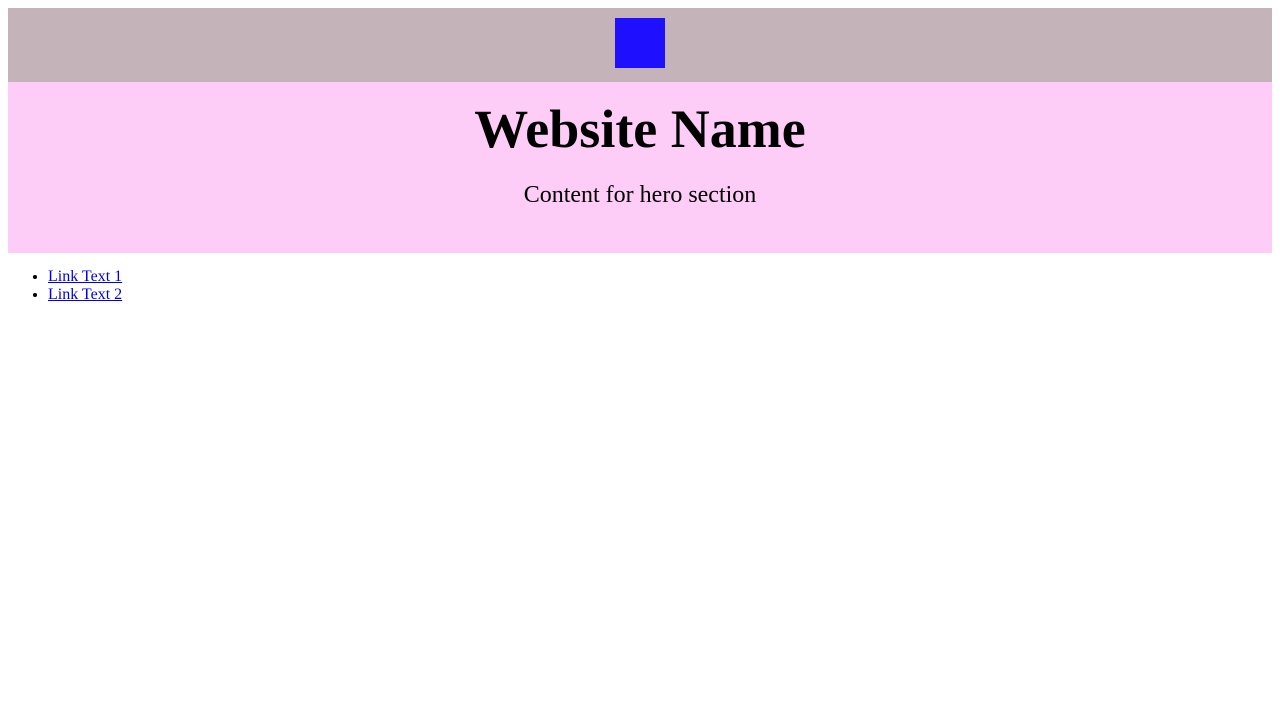  Describe the element at coordinates (85, 294) in the screenshot. I see `nav-link-2: Link Text 2` at that location.